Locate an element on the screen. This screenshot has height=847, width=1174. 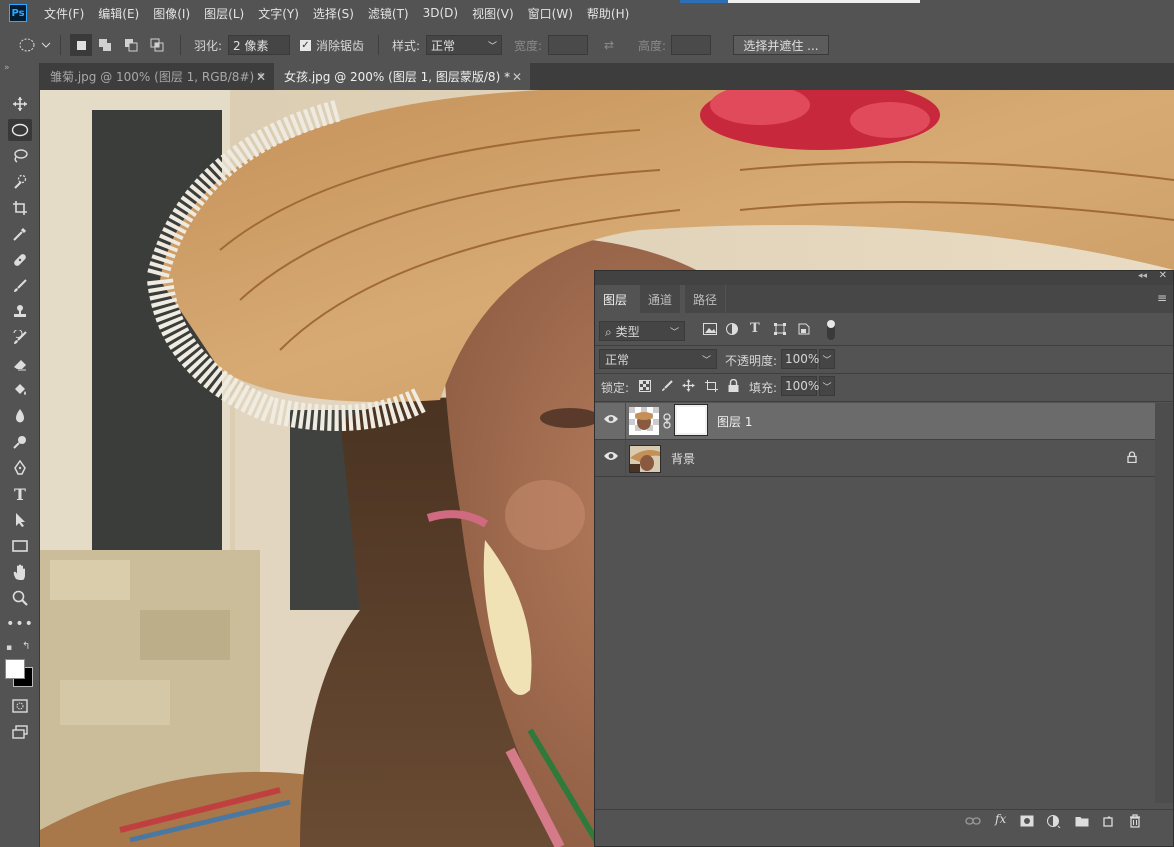
hand-tool-icon is located at coordinates (20, 572).